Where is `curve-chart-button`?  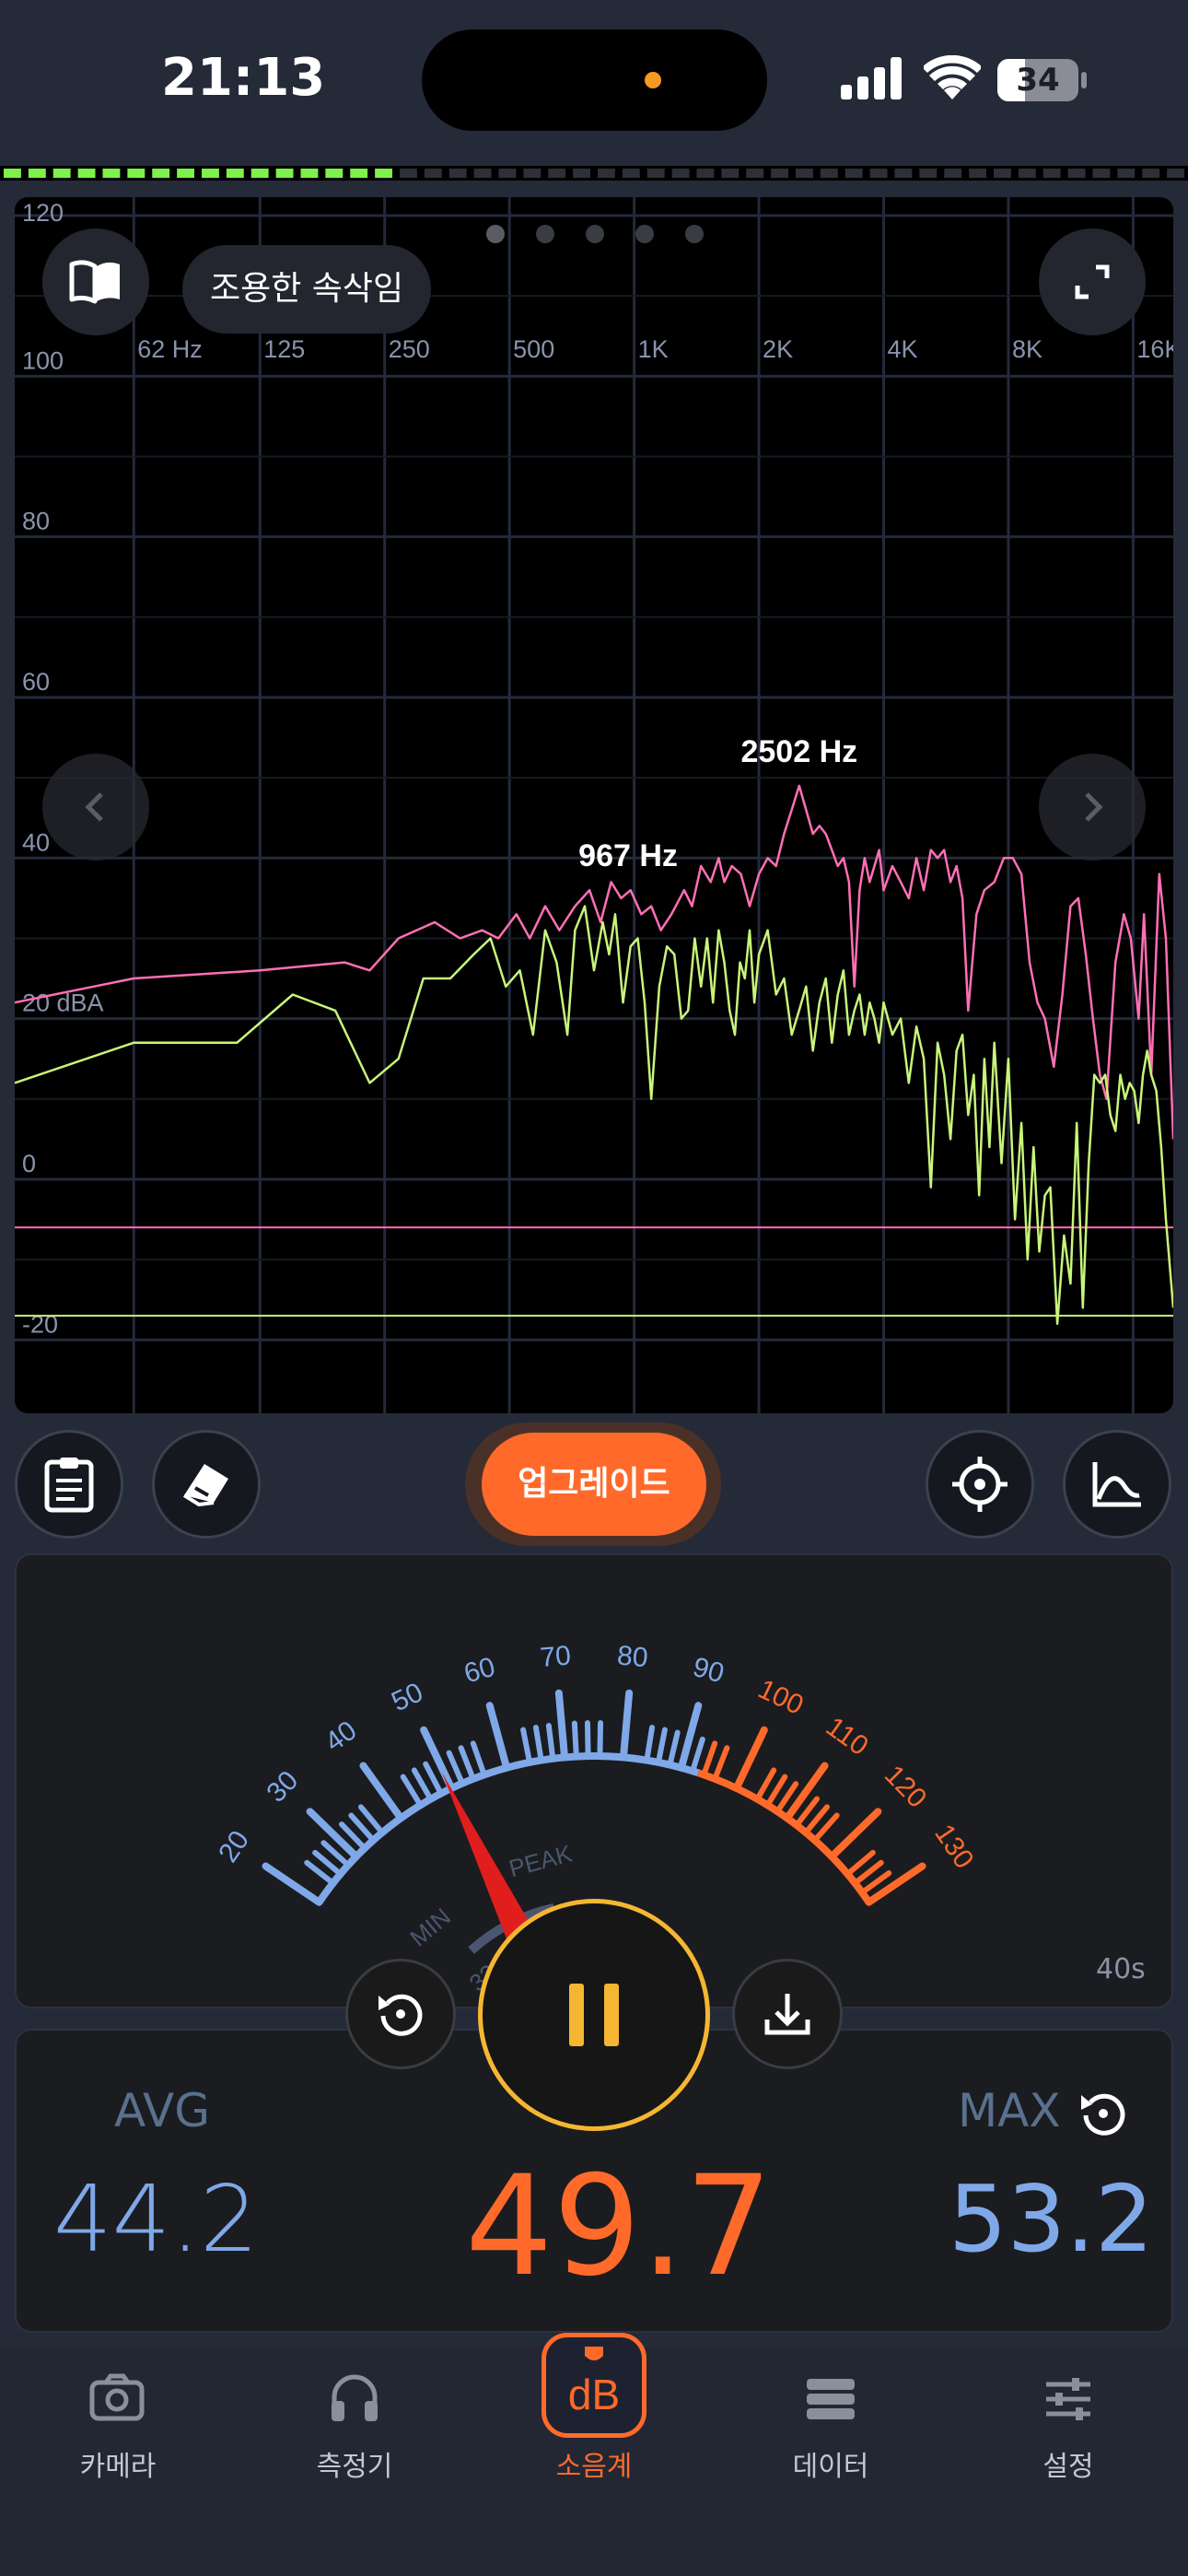
curve-chart-button is located at coordinates (1117, 1484).